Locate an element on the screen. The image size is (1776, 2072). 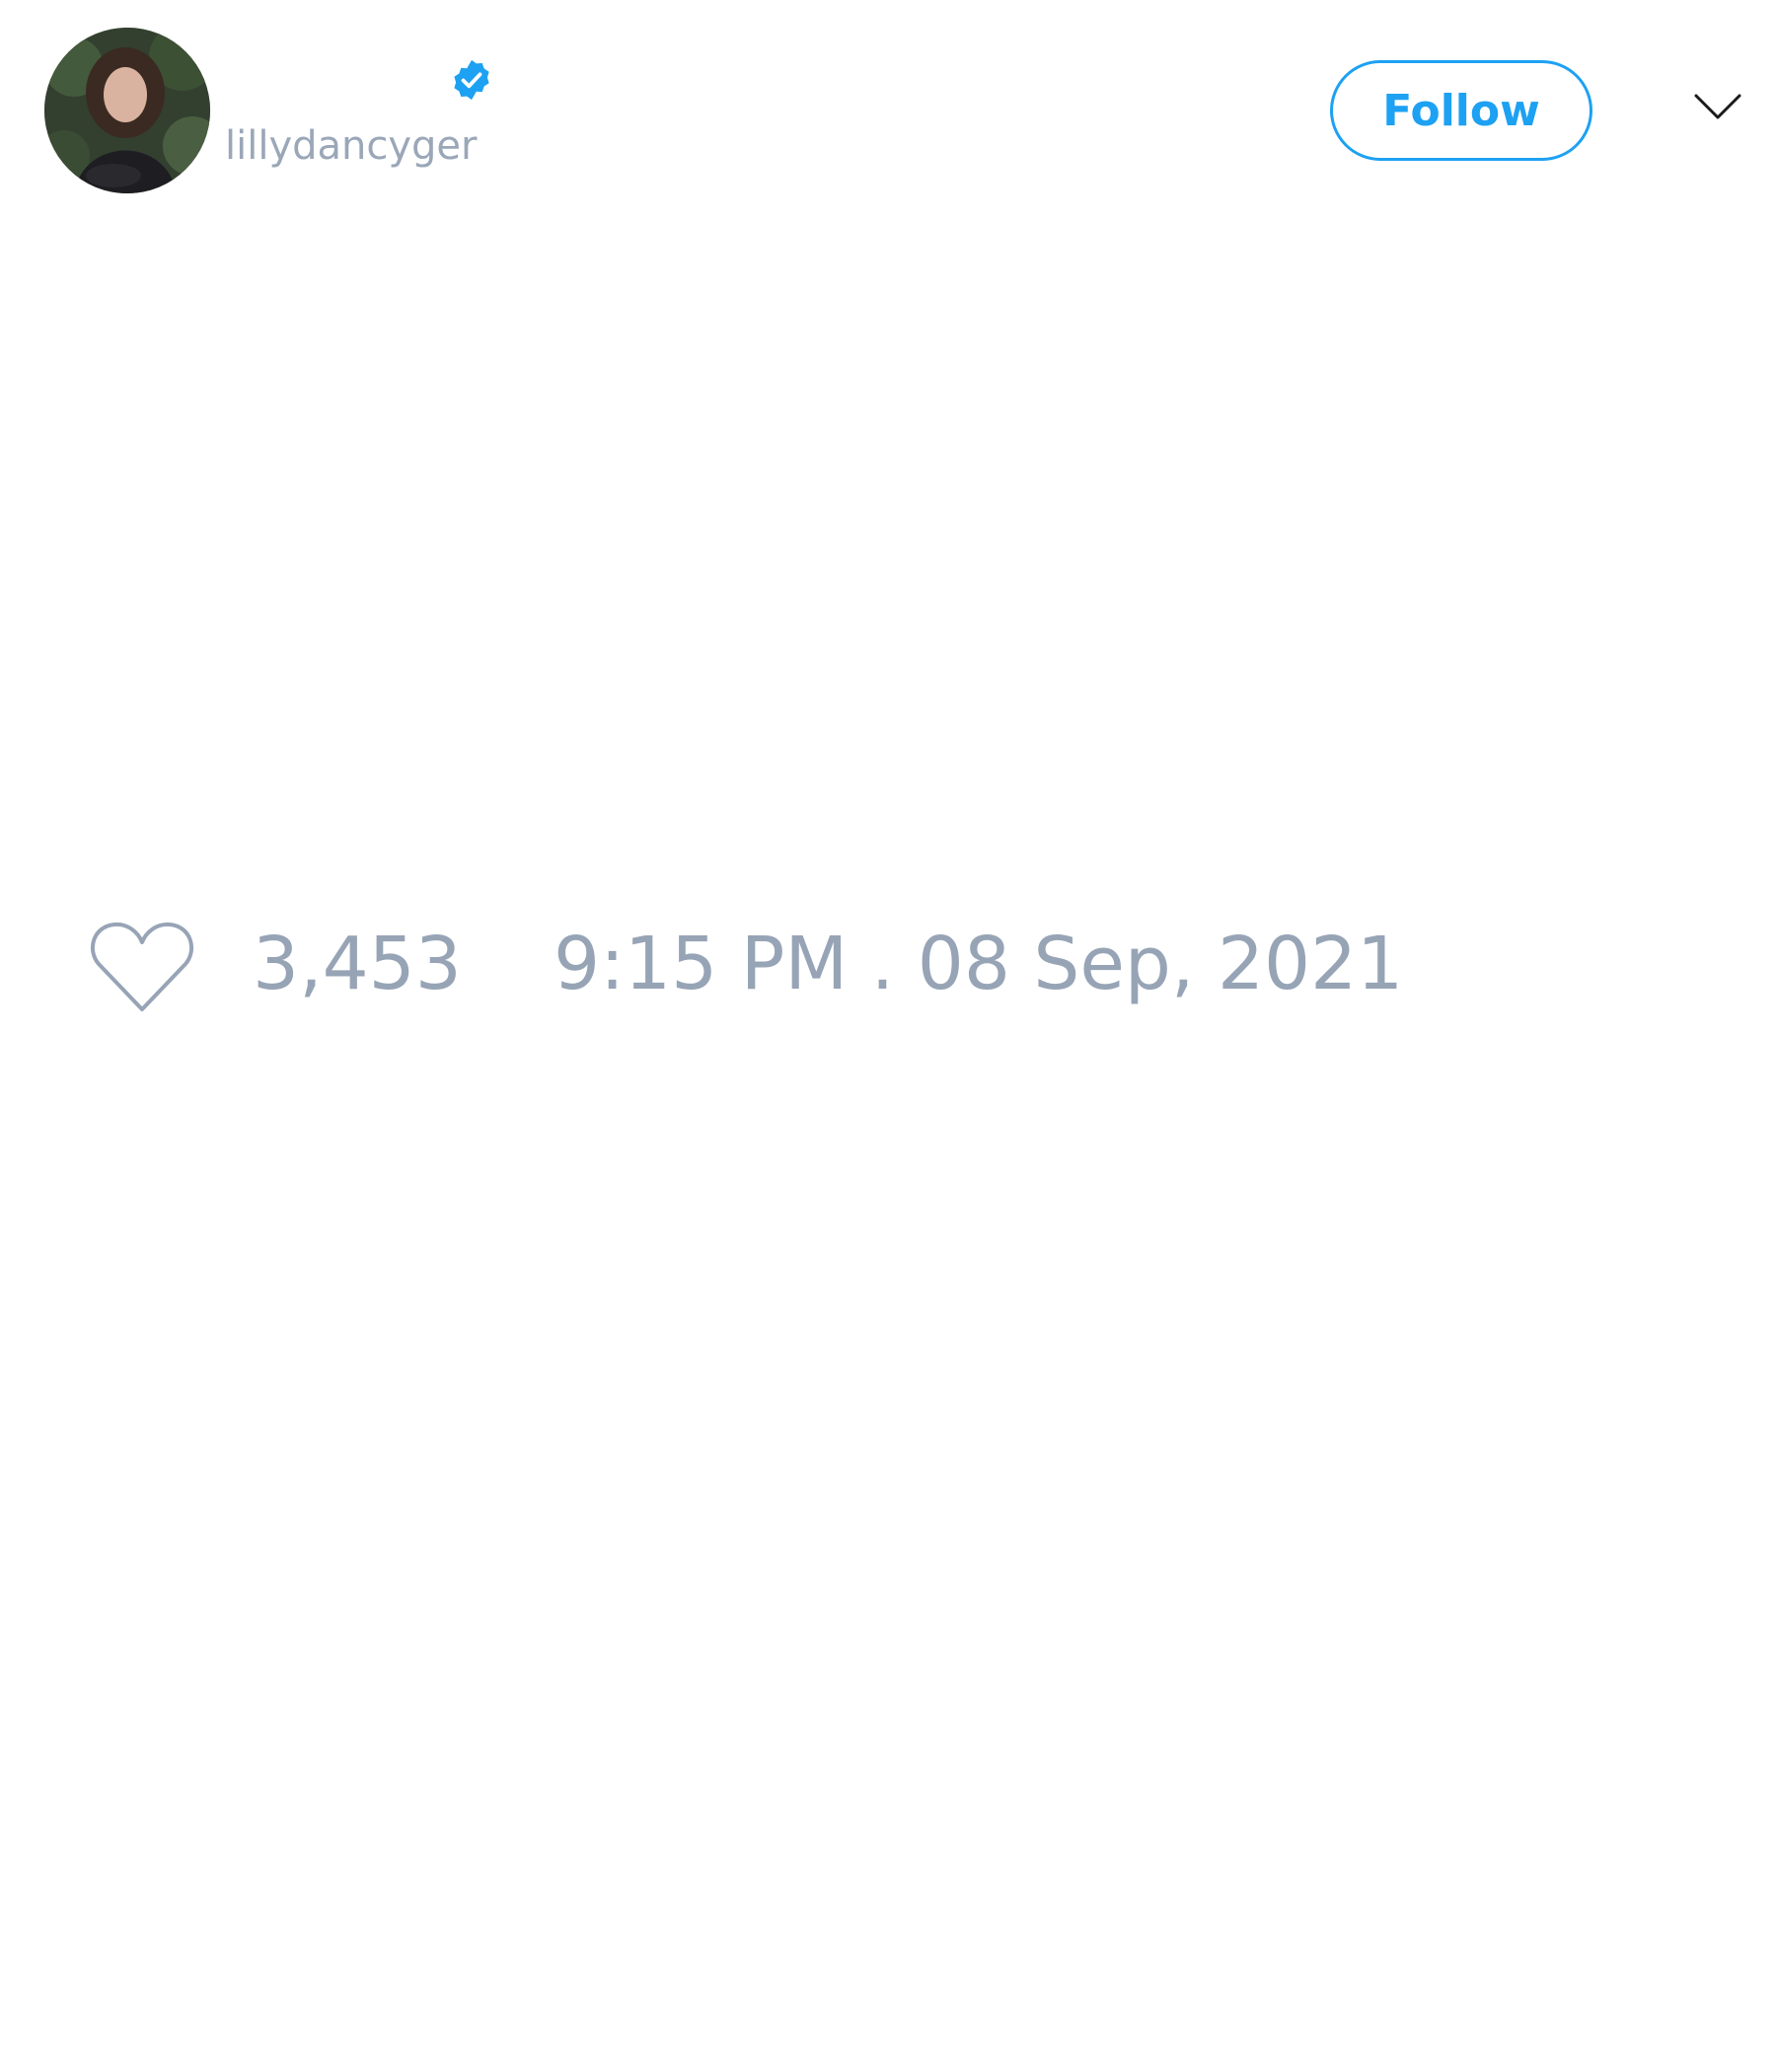
like-count: 3,453 is located at coordinates (357, 964).